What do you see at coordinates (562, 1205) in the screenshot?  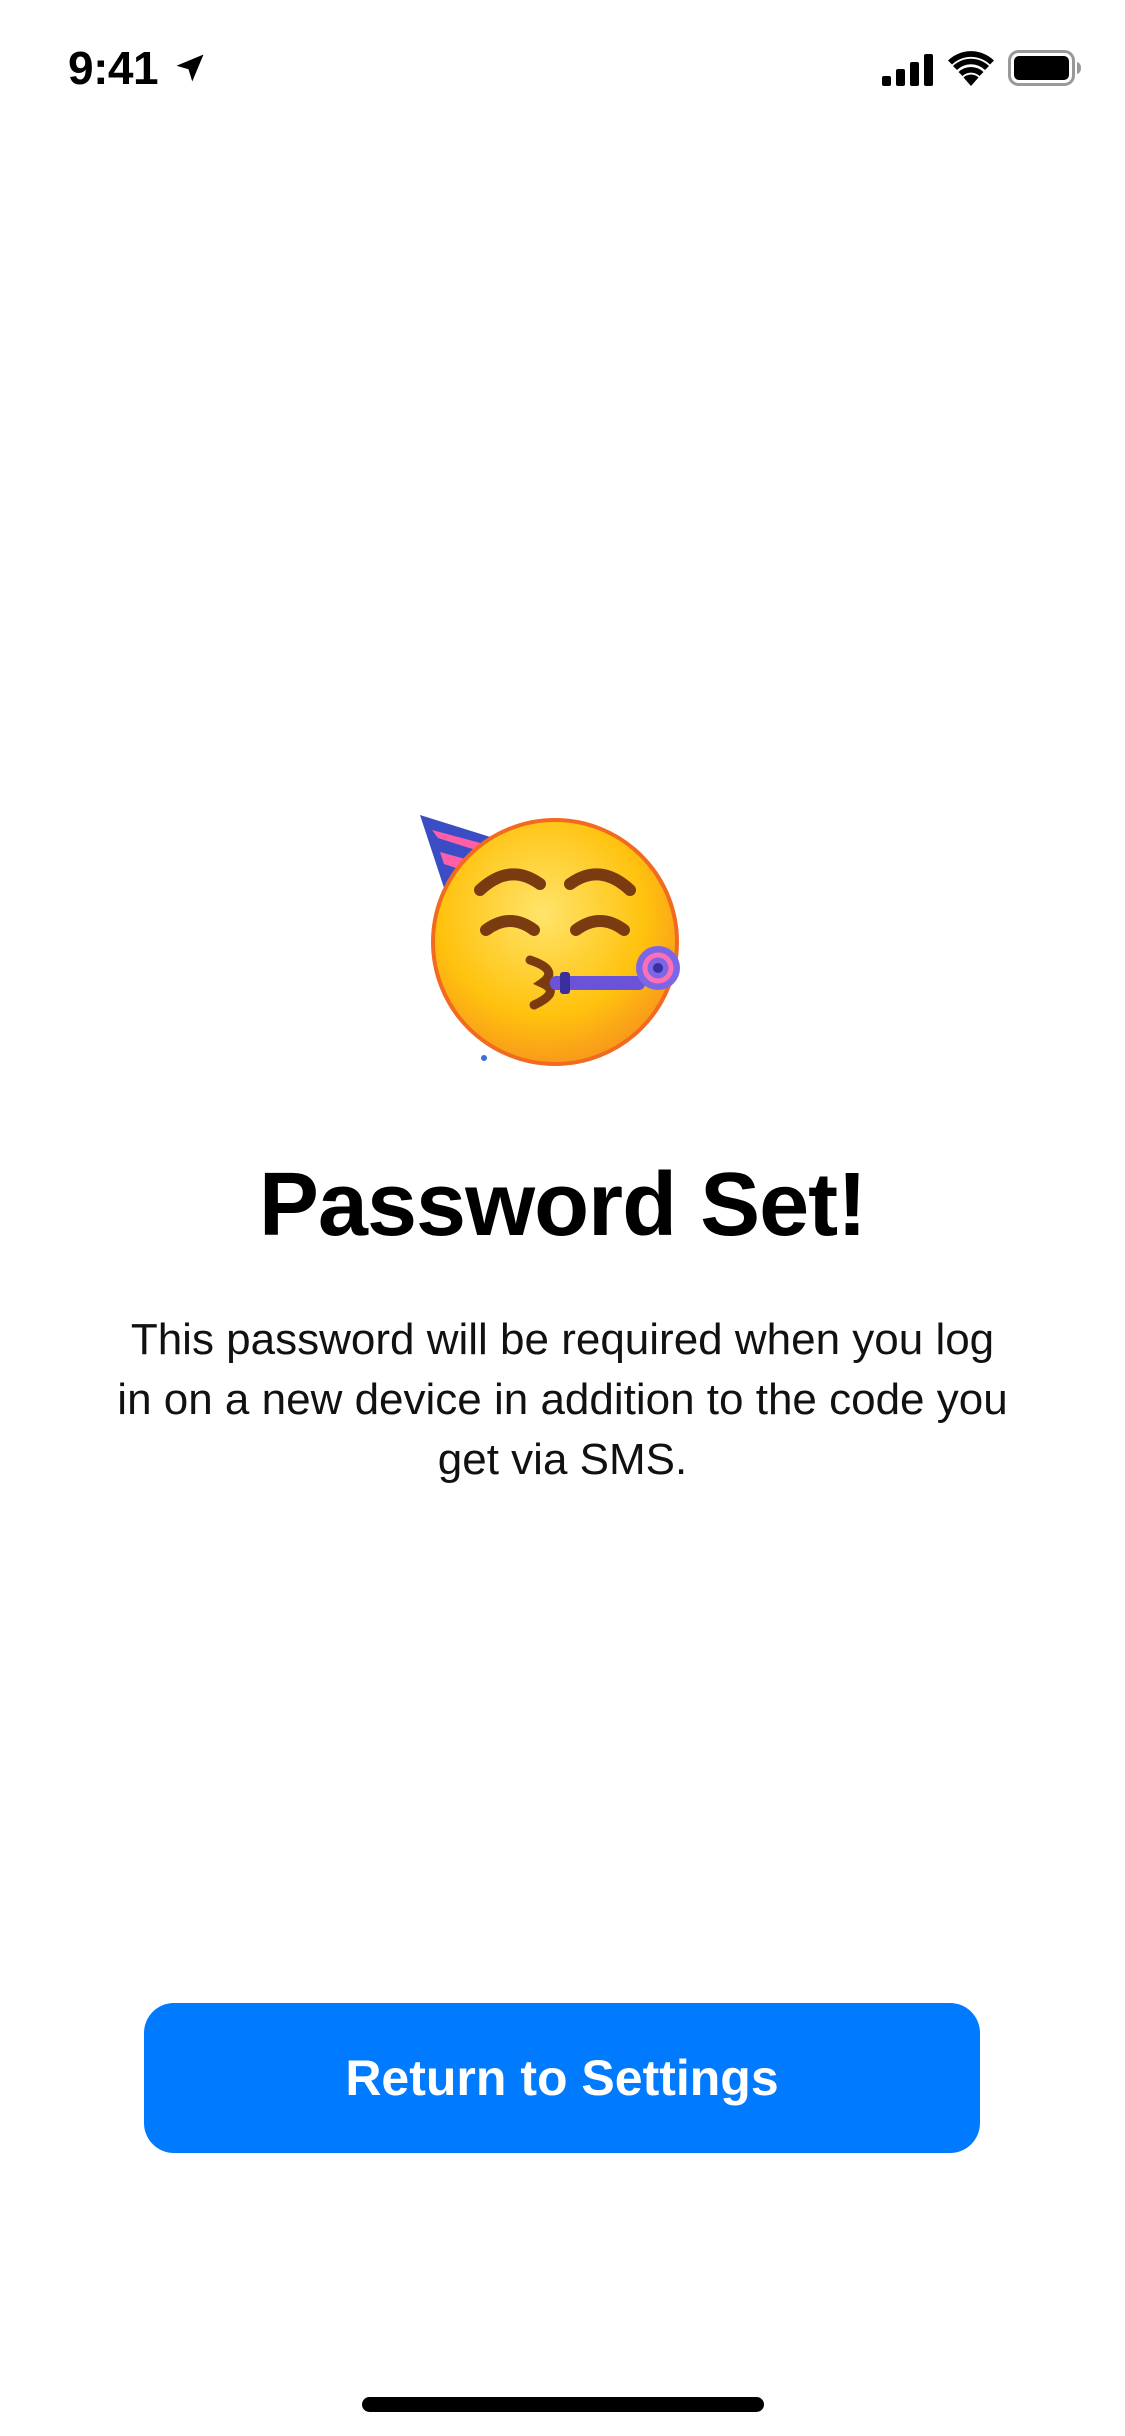 I see `page-title: Password Set!` at bounding box center [562, 1205].